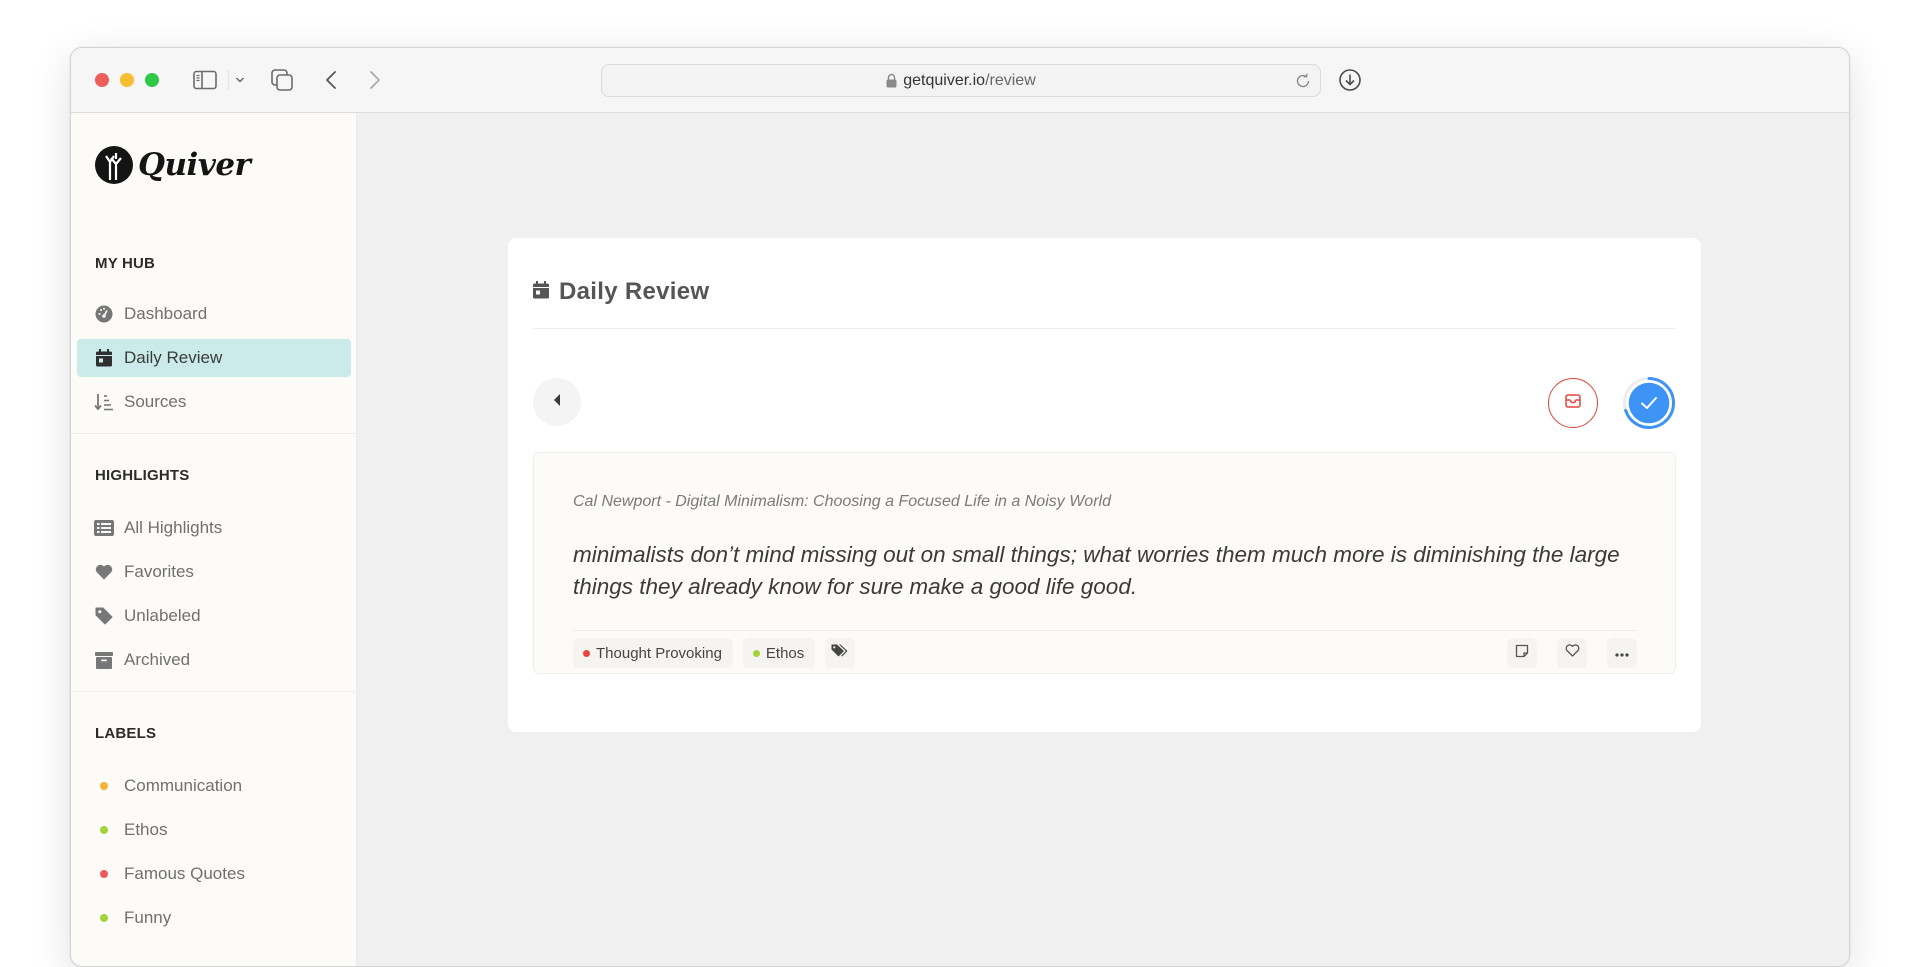 The width and height of the screenshot is (1920, 967). Describe the element at coordinates (228, 80) in the screenshot. I see `toolbar-separator` at that location.